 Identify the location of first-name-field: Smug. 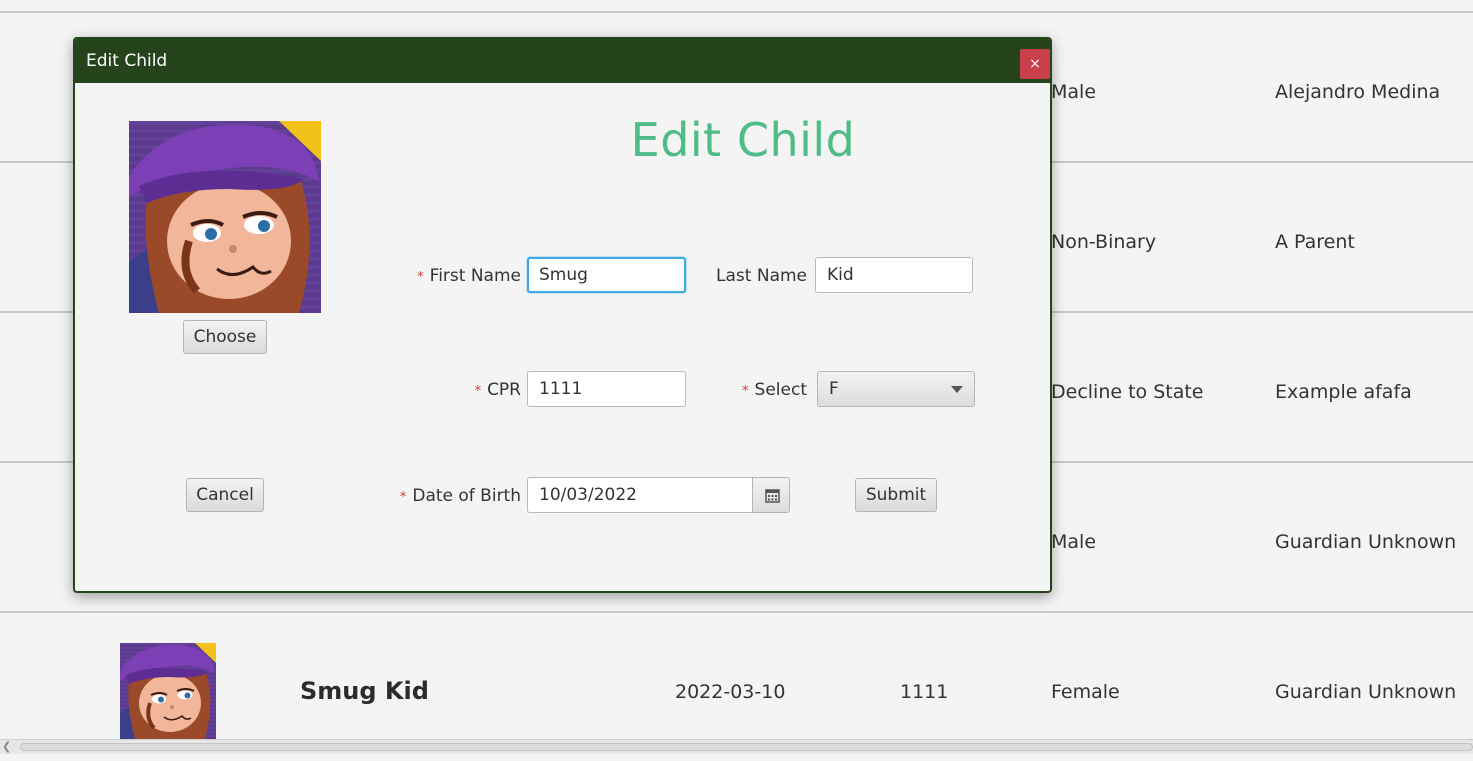
(606, 275).